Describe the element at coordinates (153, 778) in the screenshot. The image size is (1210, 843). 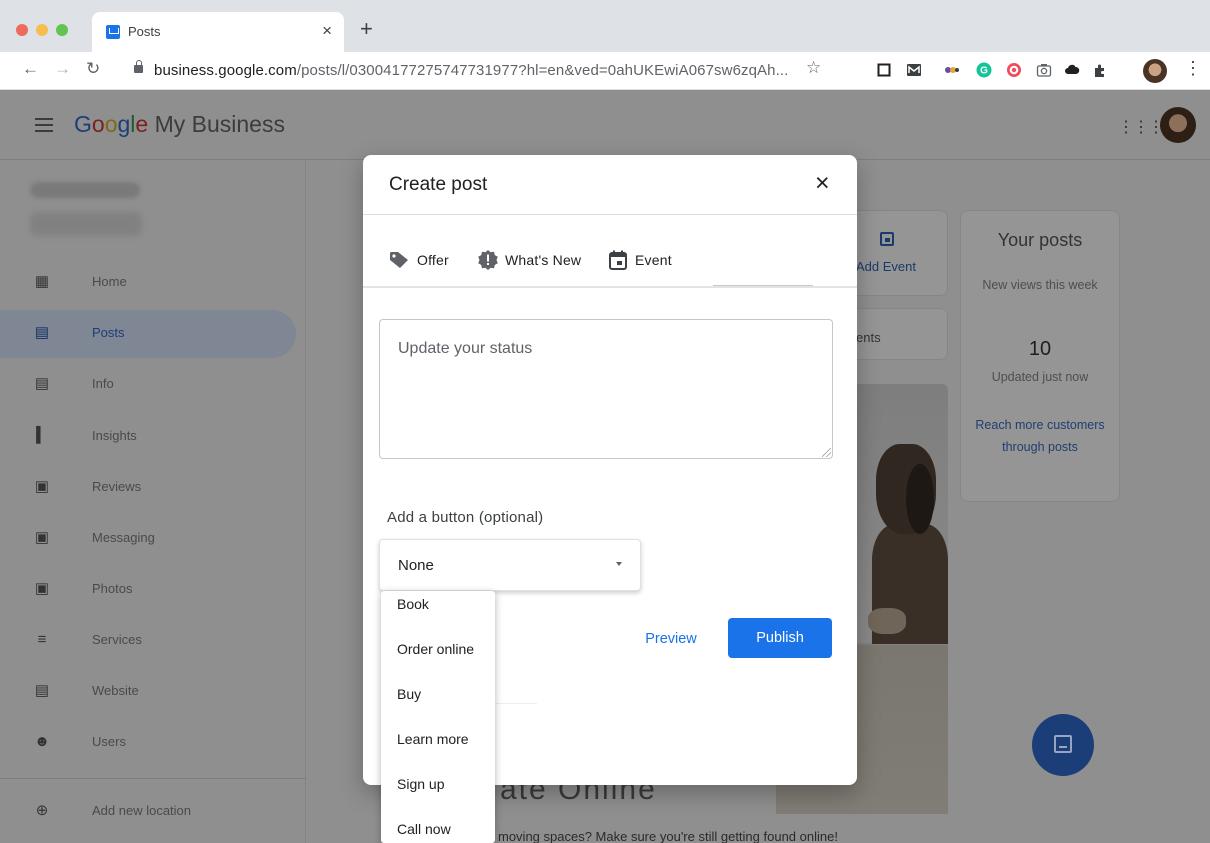
I see `sidebar-divider` at that location.